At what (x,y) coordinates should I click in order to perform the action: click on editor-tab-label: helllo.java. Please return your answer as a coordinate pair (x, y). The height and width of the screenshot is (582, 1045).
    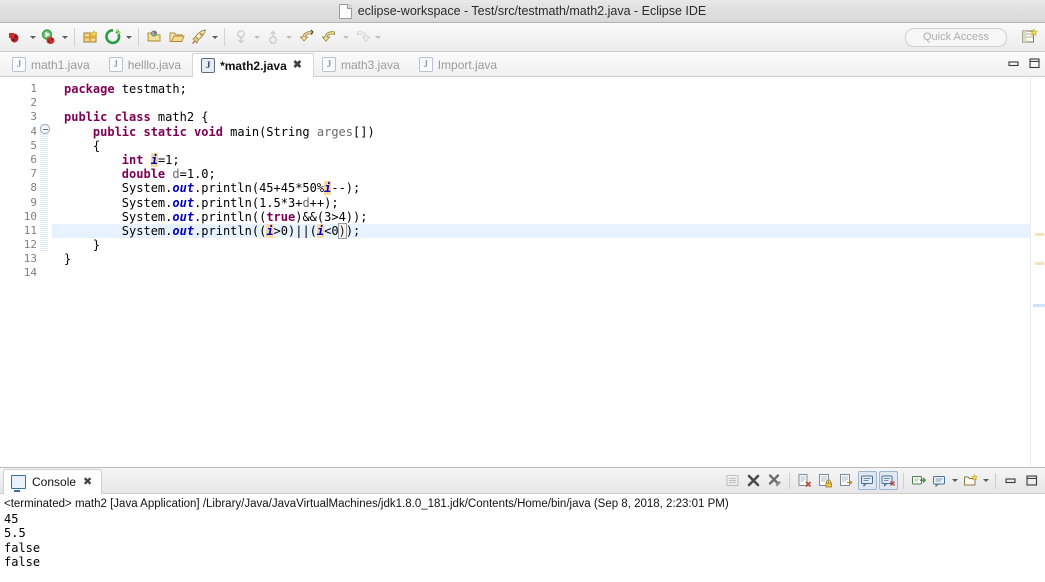
    Looking at the image, I should click on (154, 64).